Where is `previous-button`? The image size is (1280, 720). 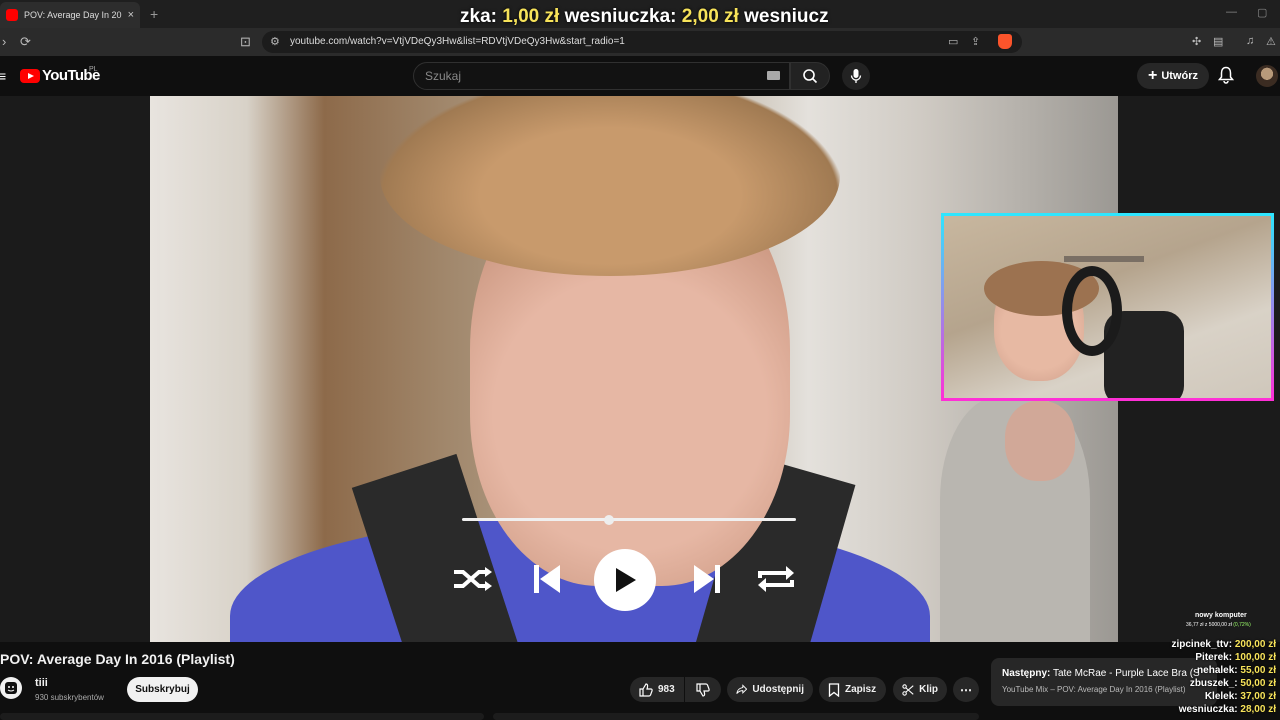
previous-button is located at coordinates (547, 579).